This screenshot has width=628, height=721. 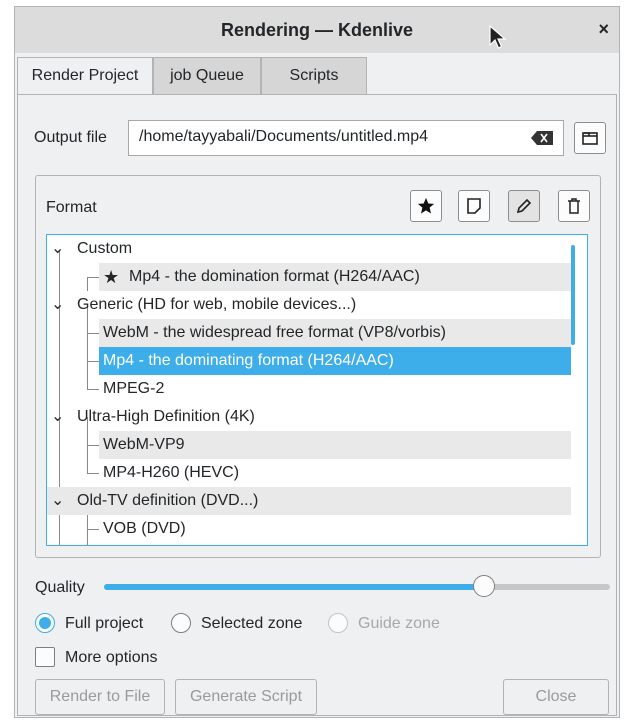 What do you see at coordinates (335, 473) in the screenshot?
I see `tree-item: MP4-H260 (HEVC)` at bounding box center [335, 473].